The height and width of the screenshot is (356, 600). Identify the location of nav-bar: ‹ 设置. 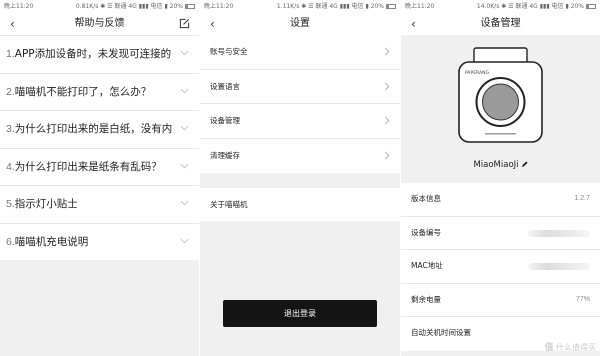
(300, 24).